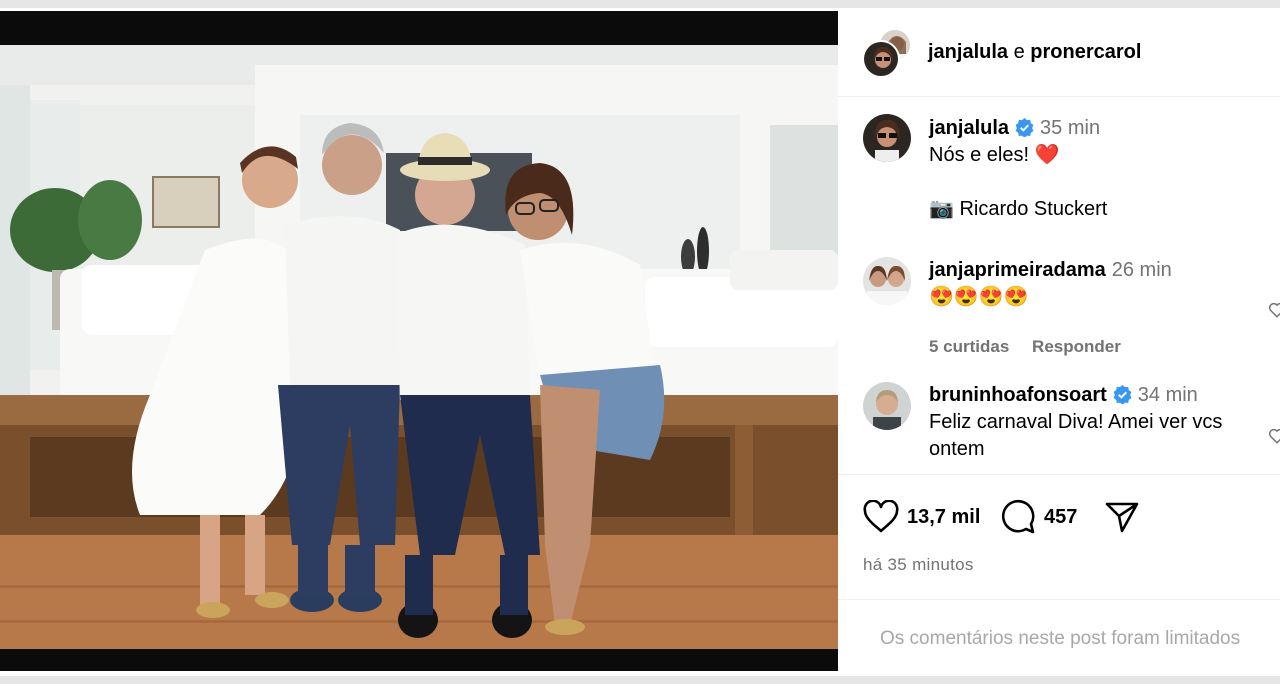 This screenshot has width=1280, height=684. I want to click on comment-action: 457, so click(1038, 517).